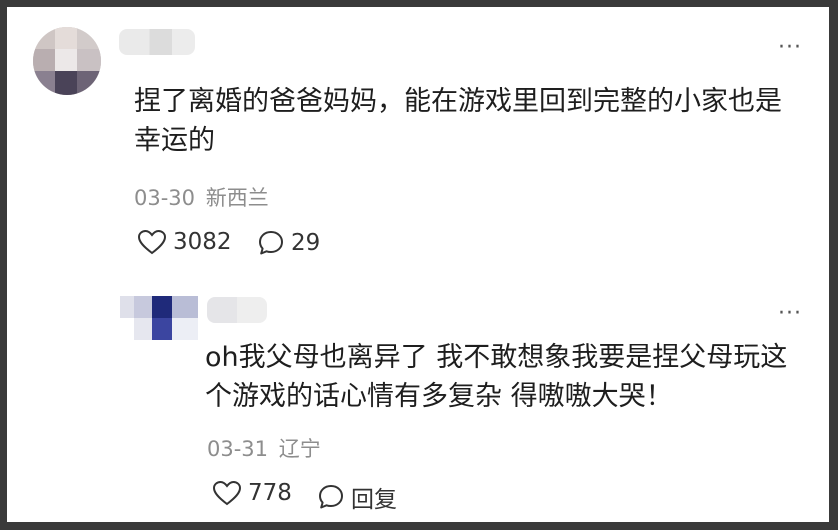 The width and height of the screenshot is (838, 530). What do you see at coordinates (201, 197) in the screenshot?
I see `comment-meta: 03-30 新西兰` at bounding box center [201, 197].